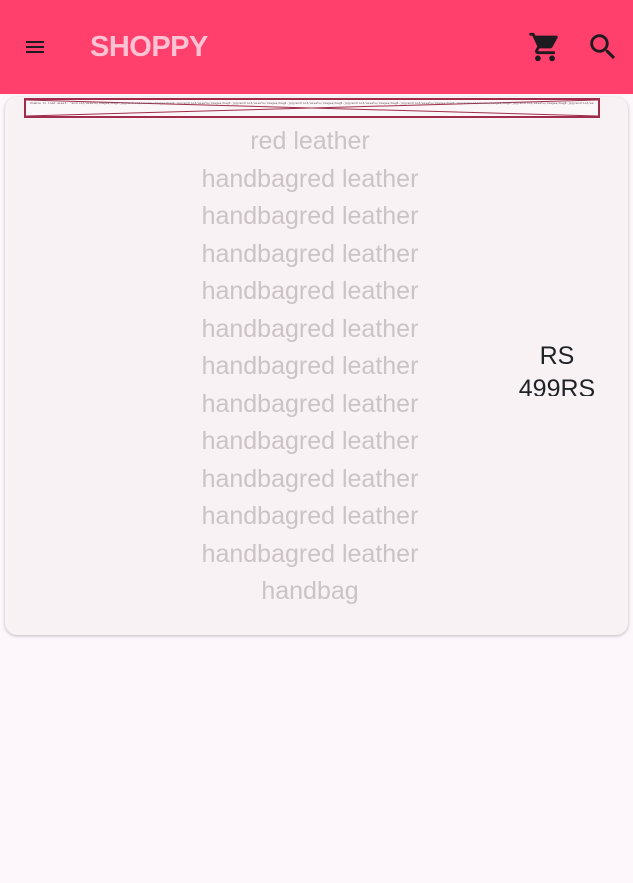 The width and height of the screenshot is (633, 883). Describe the element at coordinates (310, 591) in the screenshot. I see `description-line: handbag` at that location.